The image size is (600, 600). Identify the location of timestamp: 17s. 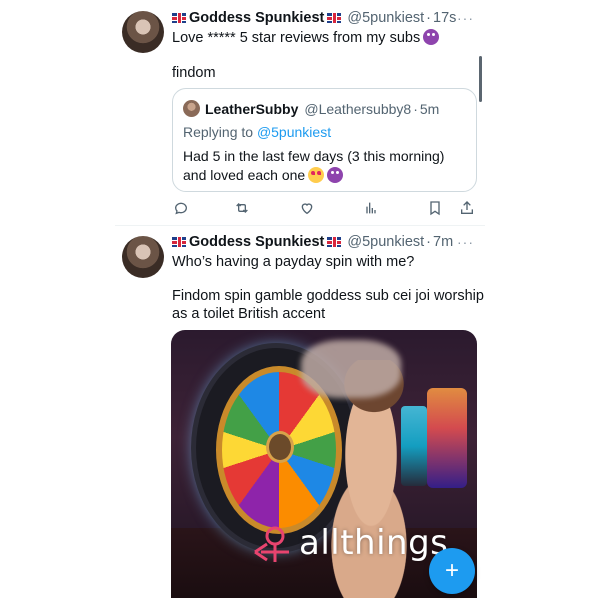
(444, 18).